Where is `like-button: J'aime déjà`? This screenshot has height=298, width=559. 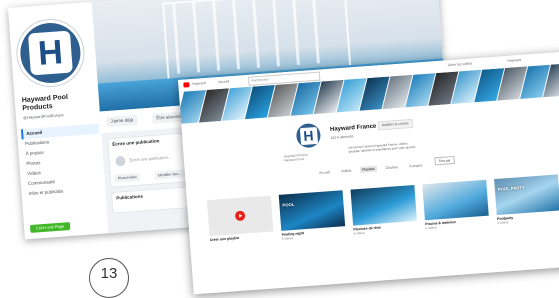
like-button: J'aime déjà is located at coordinates (122, 121).